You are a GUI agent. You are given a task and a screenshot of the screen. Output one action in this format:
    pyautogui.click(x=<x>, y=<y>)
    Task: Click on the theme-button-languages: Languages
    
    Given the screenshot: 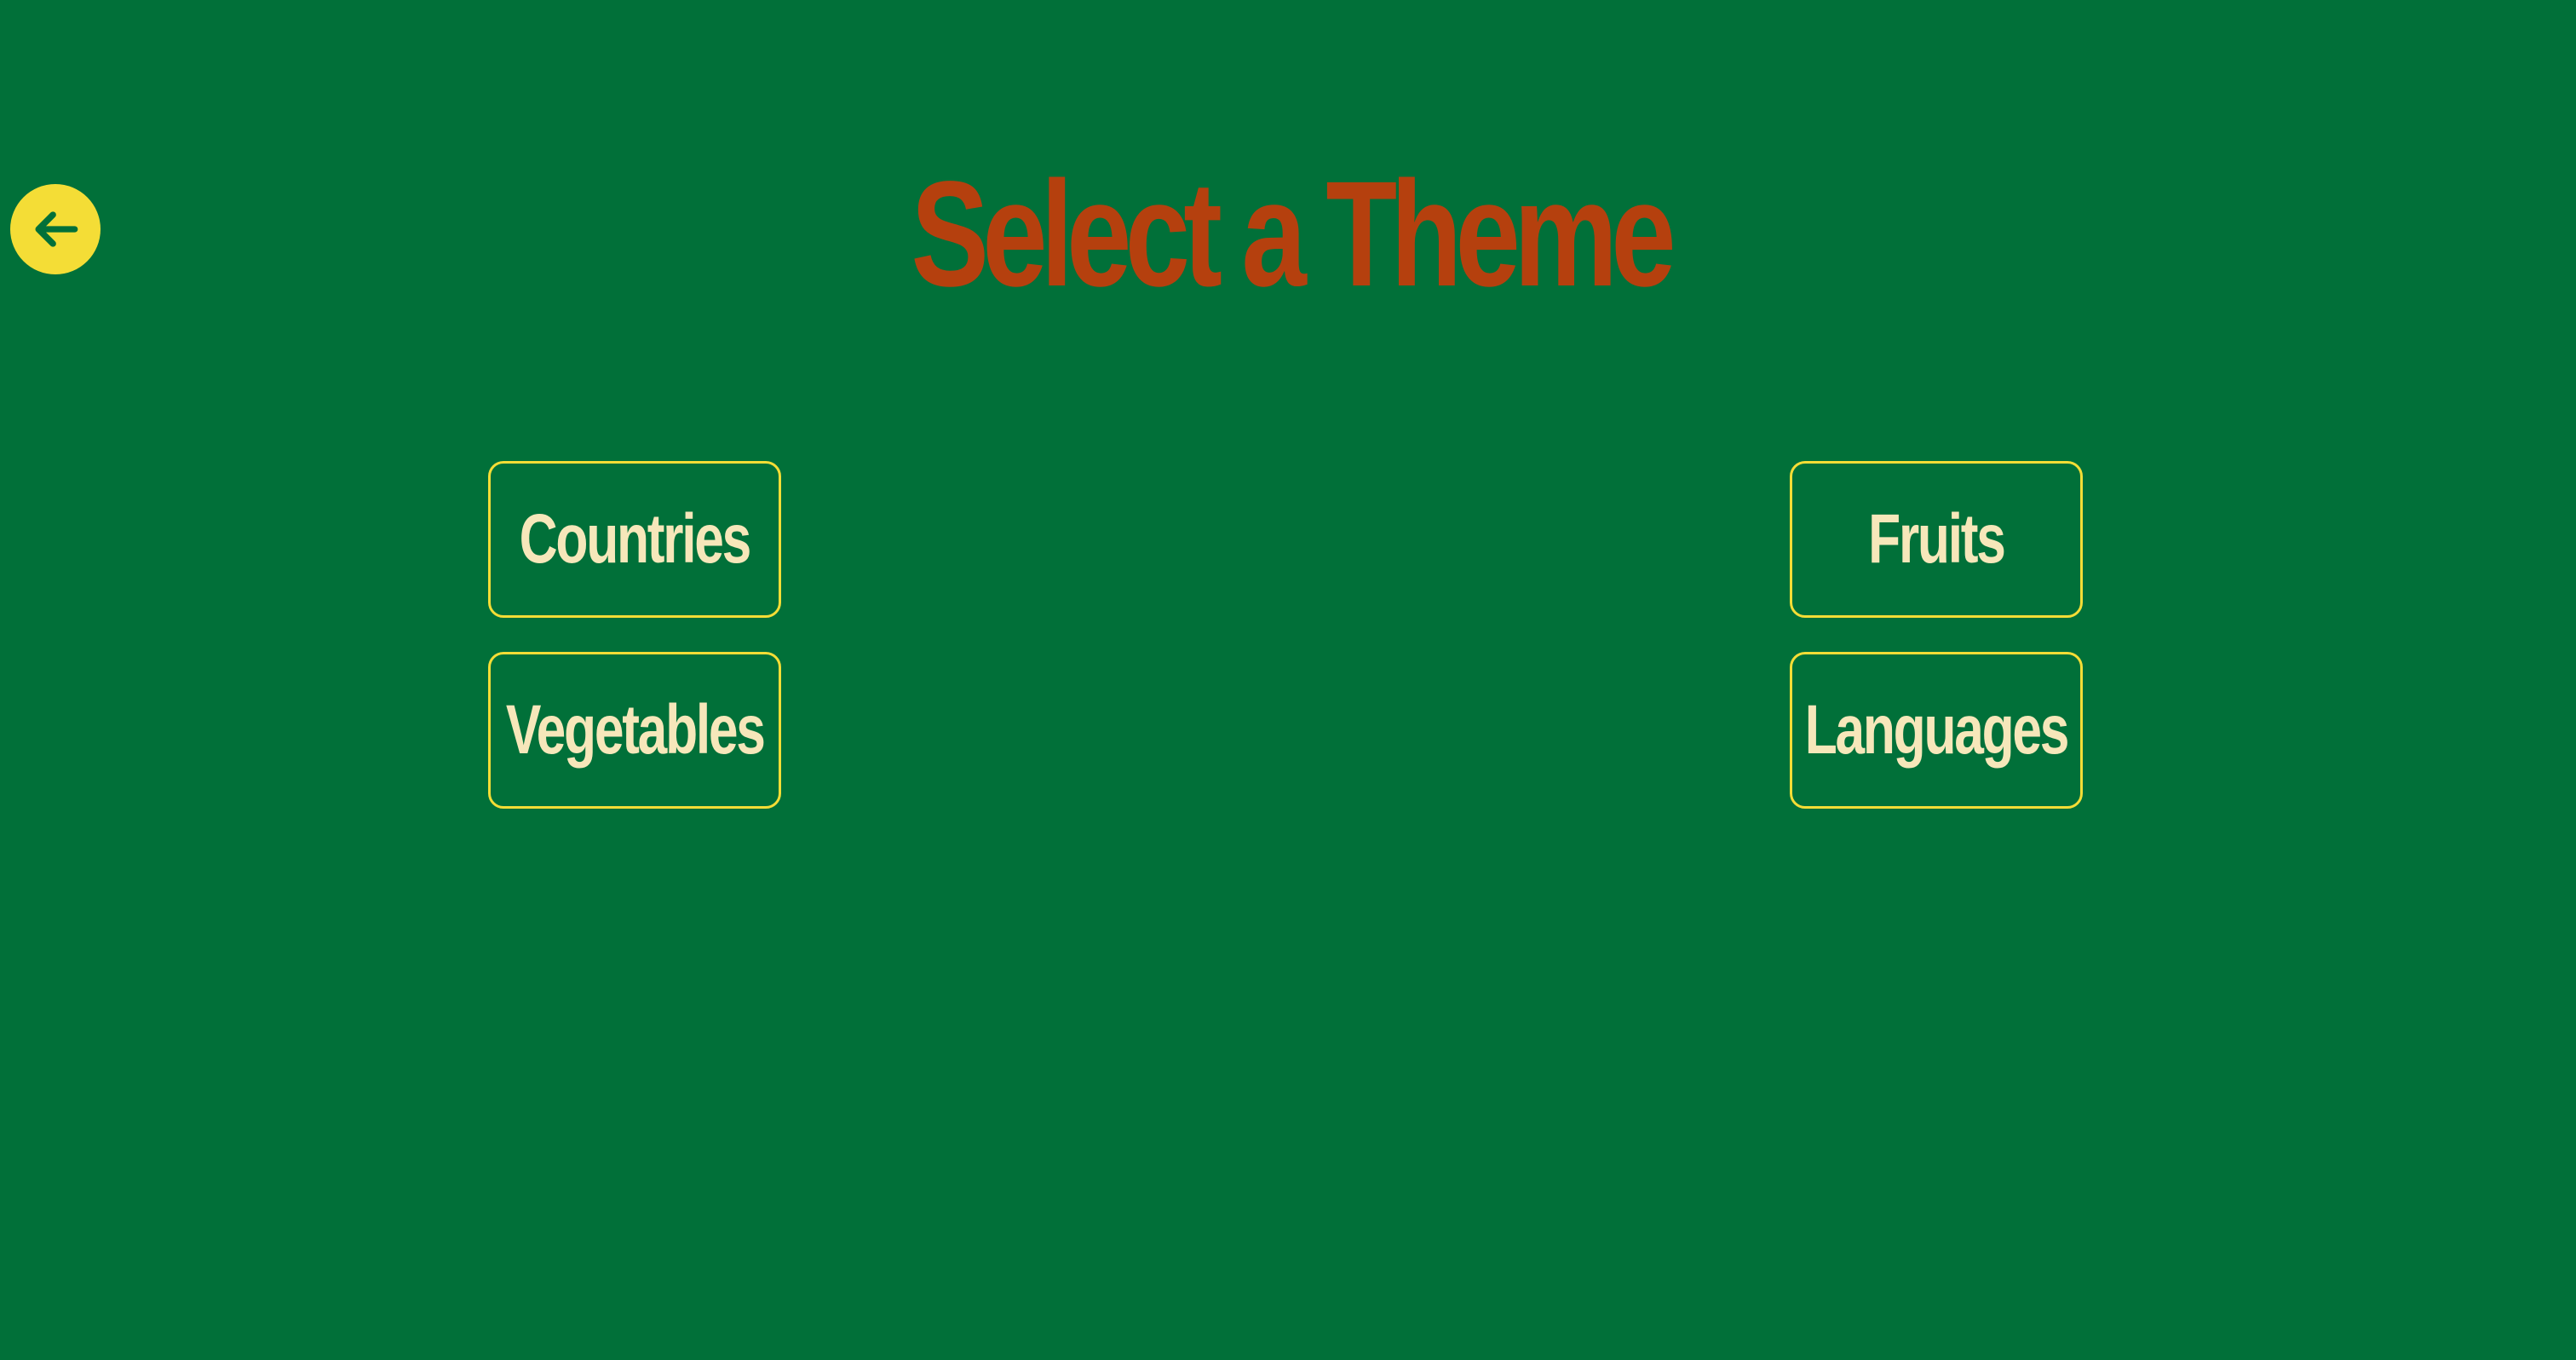 What is the action you would take?
    pyautogui.click(x=1937, y=730)
    